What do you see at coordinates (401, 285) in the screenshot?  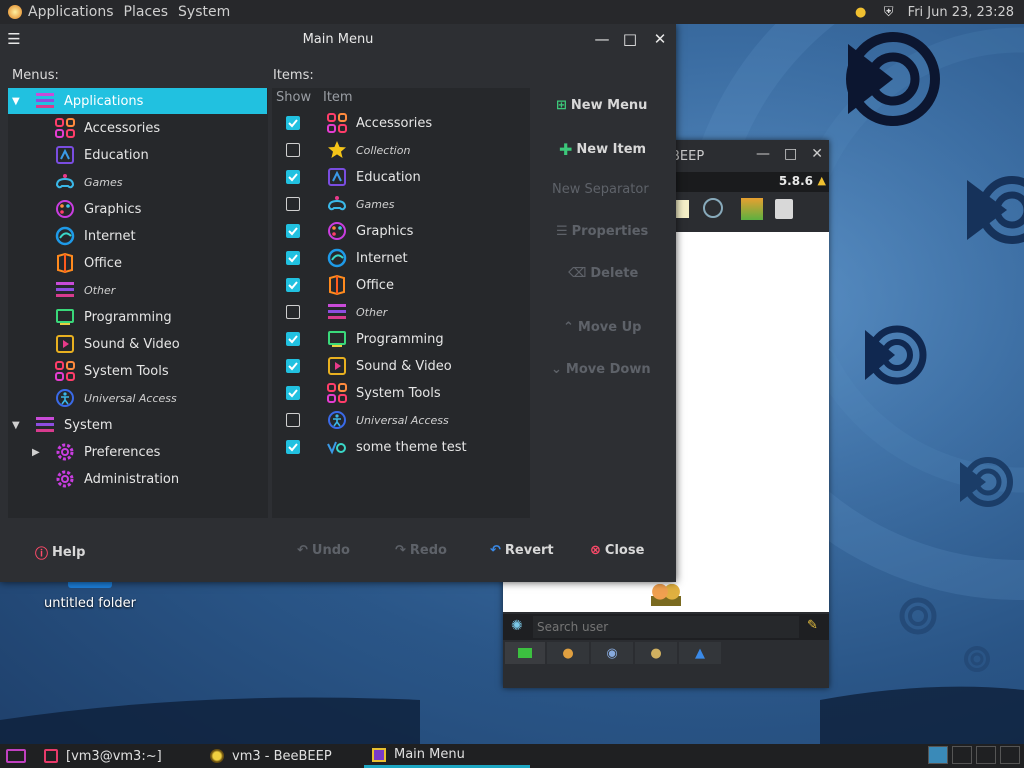 I see `item-row-office: Office` at bounding box center [401, 285].